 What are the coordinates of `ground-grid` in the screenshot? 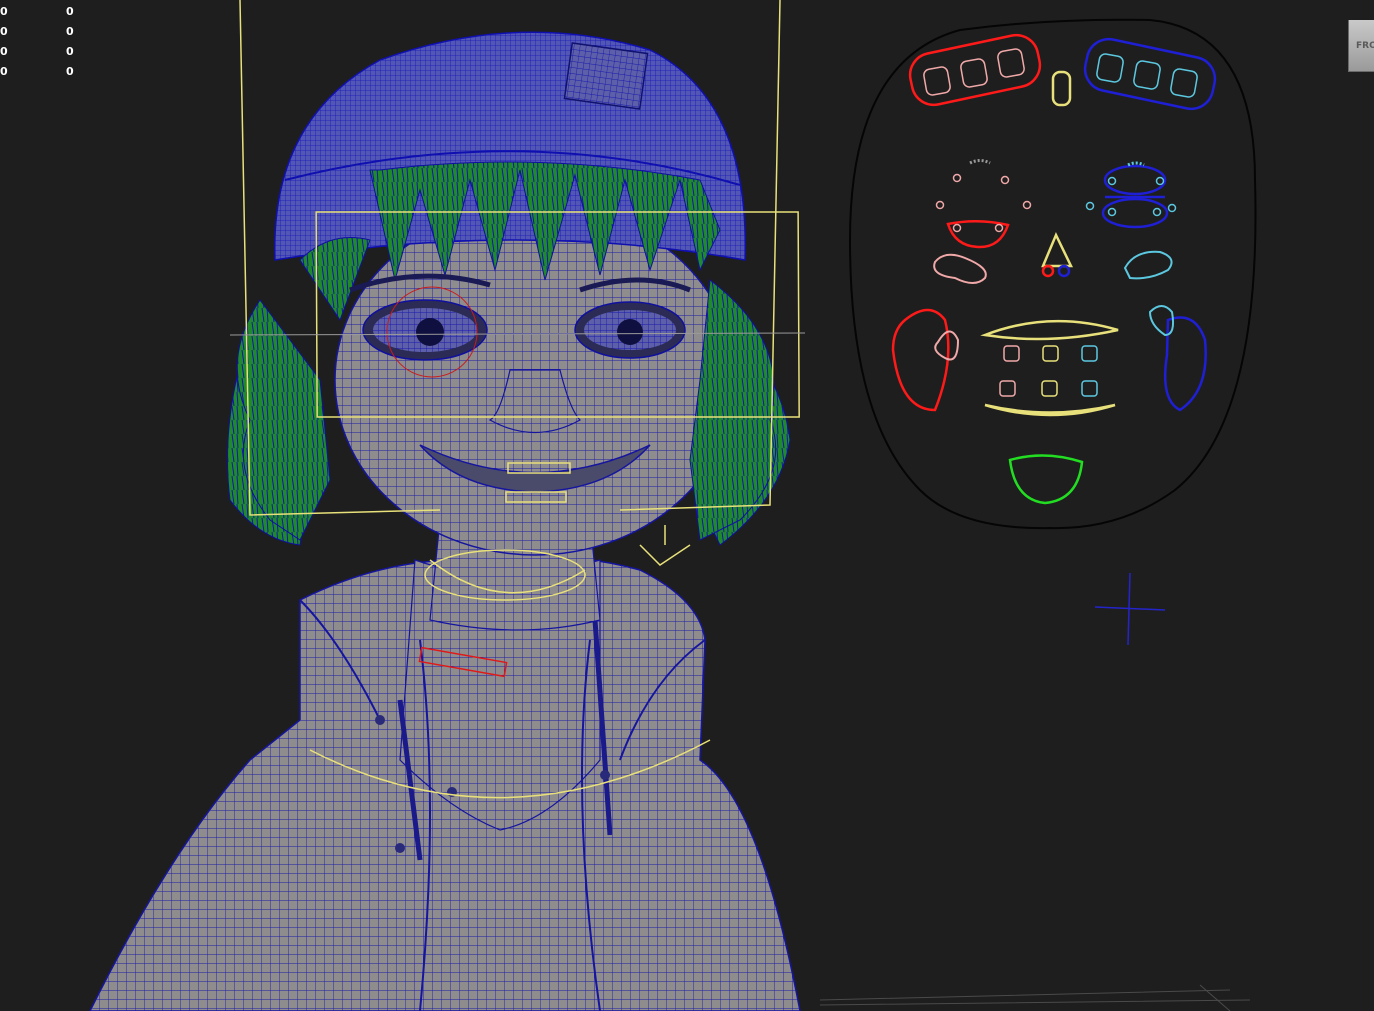 It's located at (1035, 997).